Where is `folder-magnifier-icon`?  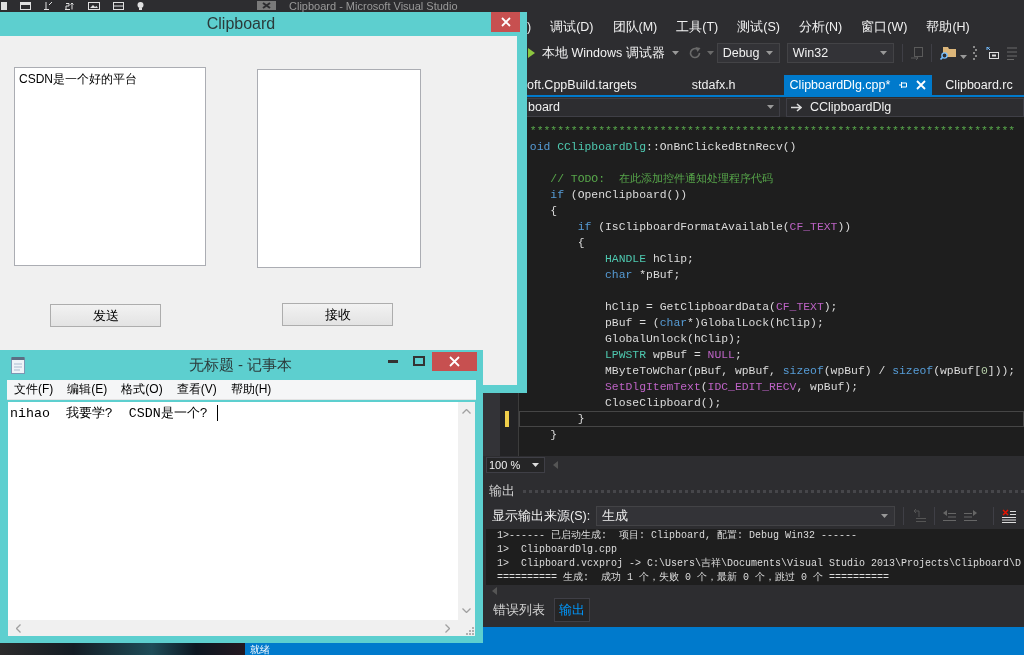 folder-magnifier-icon is located at coordinates (947, 53).